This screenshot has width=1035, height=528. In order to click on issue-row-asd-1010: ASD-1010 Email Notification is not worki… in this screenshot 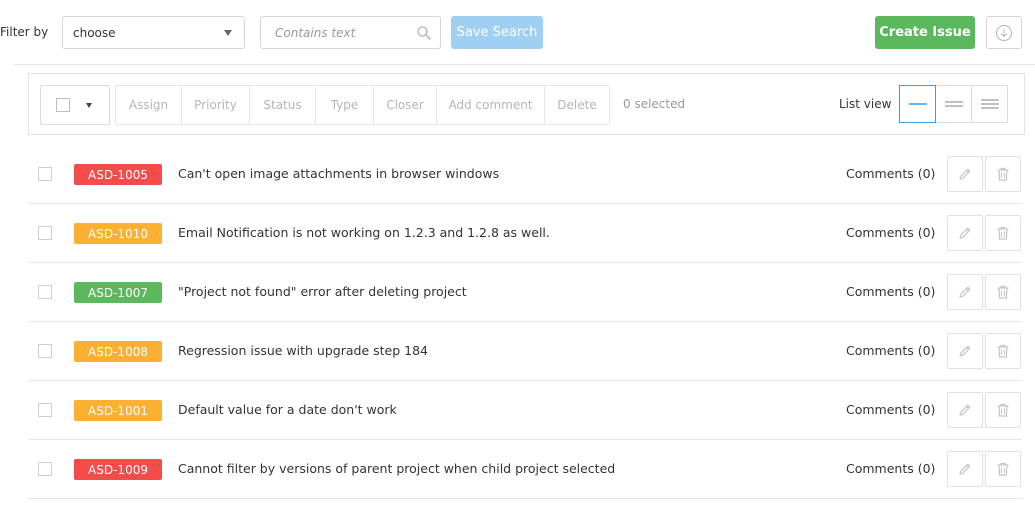, I will do `click(525, 233)`.